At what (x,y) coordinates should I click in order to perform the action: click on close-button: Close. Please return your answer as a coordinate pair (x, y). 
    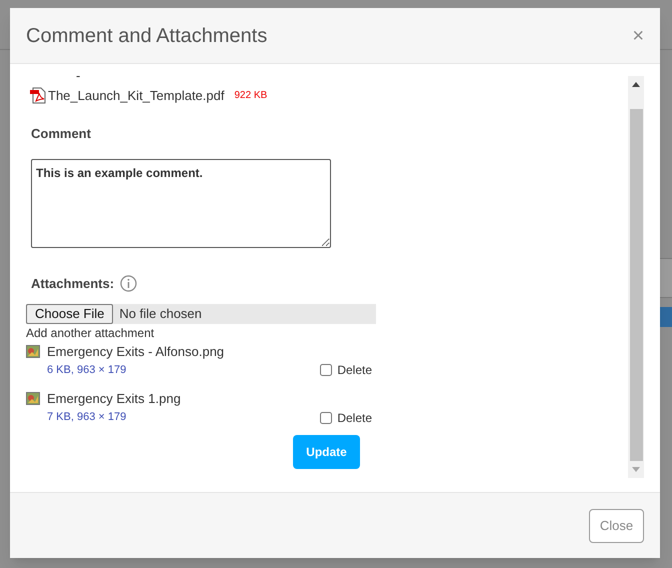
    Looking at the image, I should click on (616, 525).